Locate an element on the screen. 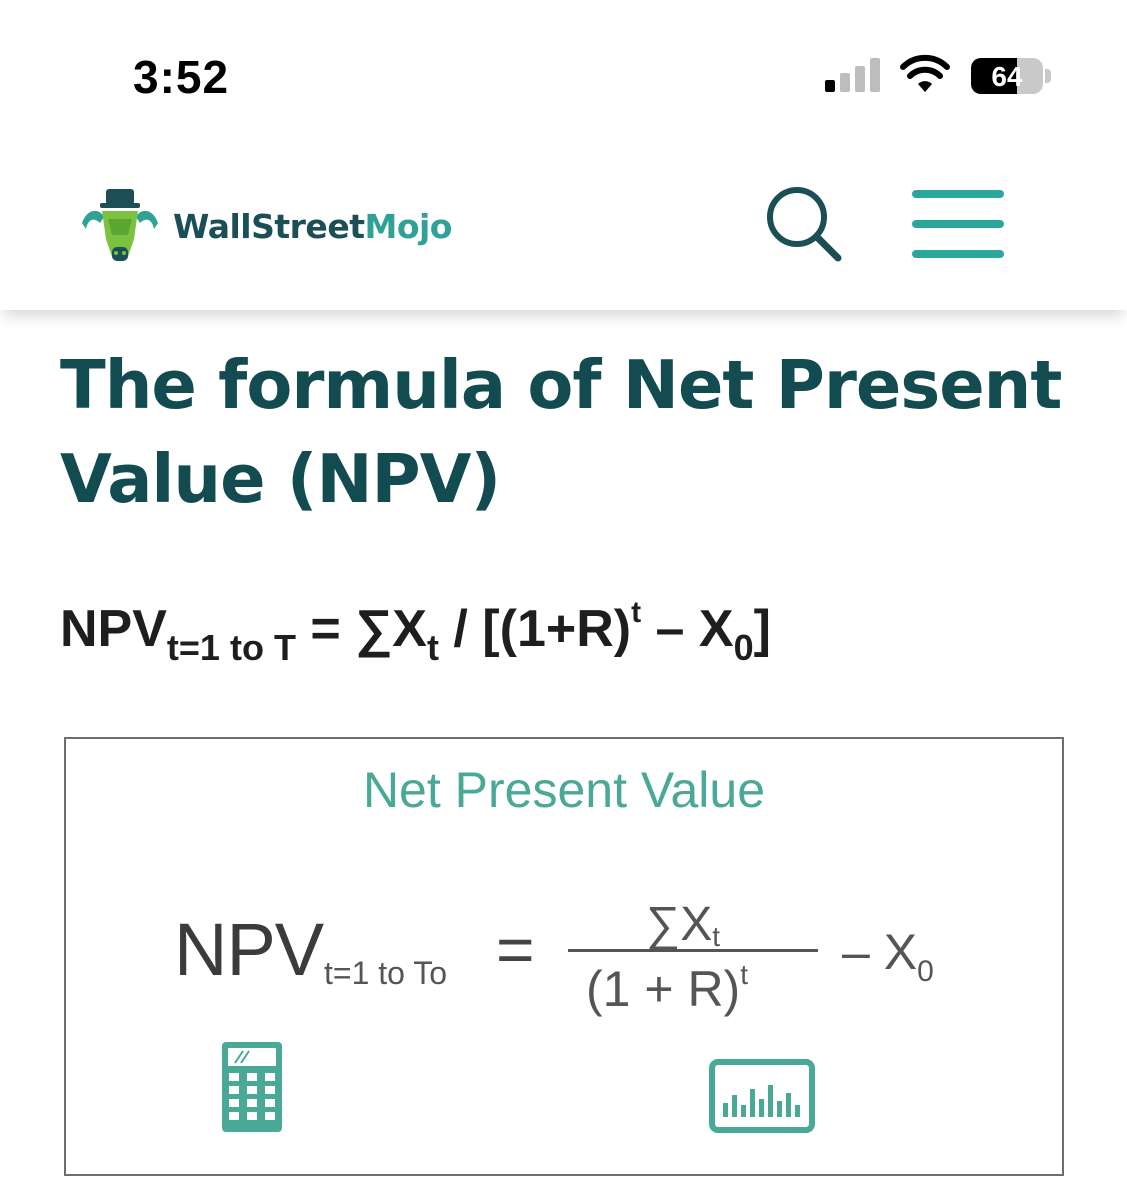  figure-numerator: ∑Xt is located at coordinates (683, 925).